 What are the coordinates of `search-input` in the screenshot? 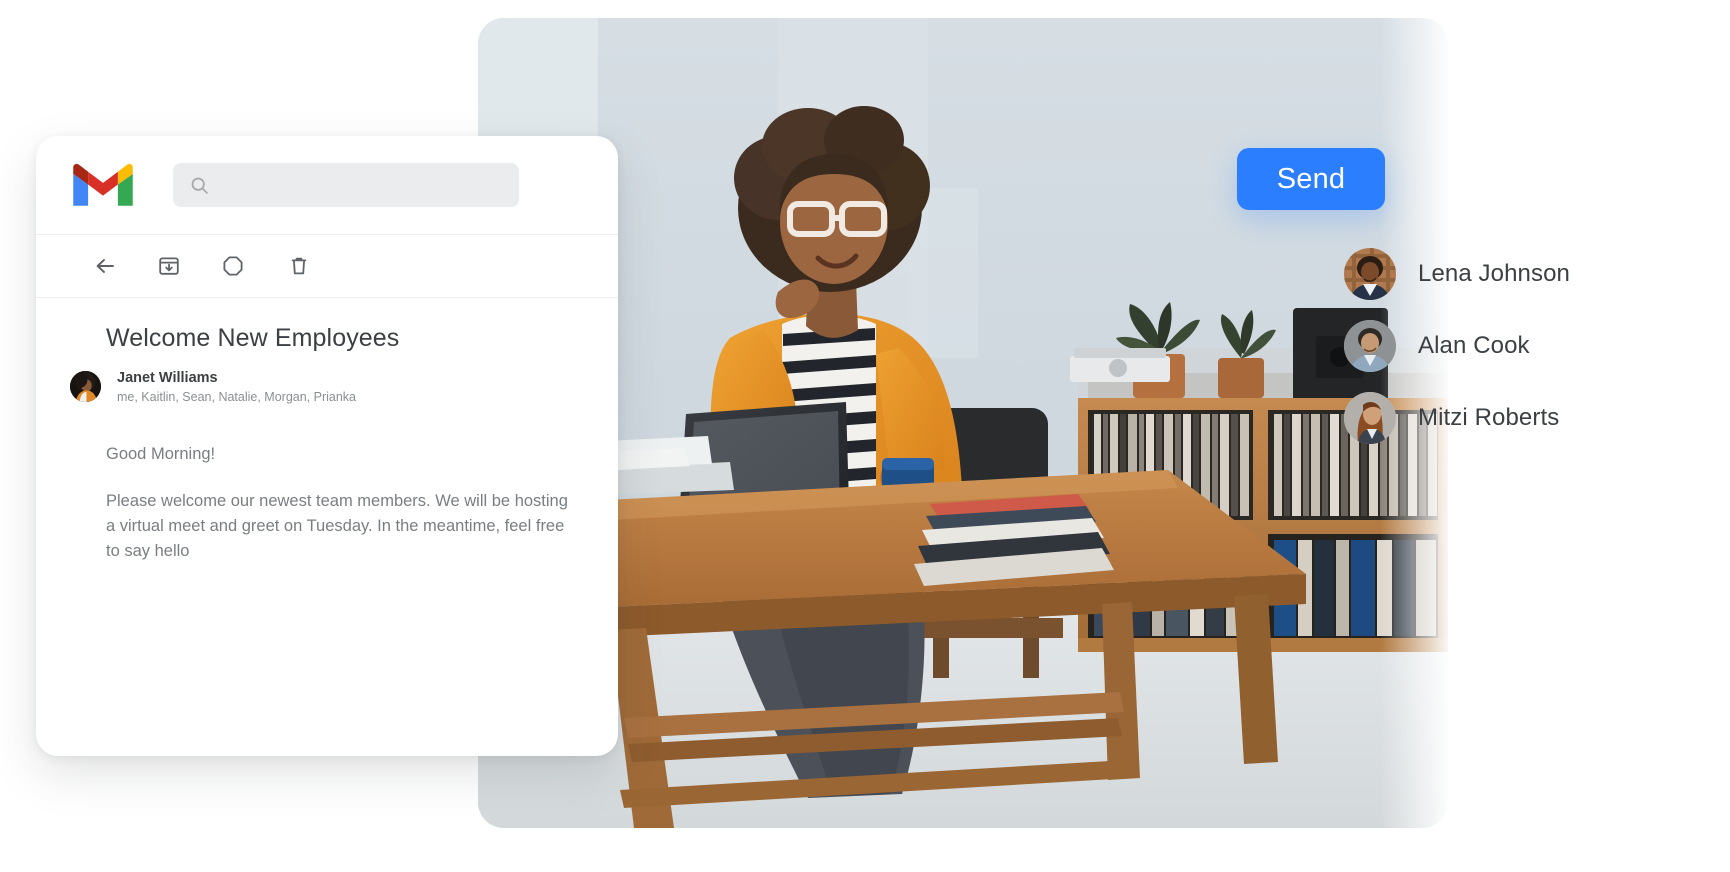 It's located at (359, 185).